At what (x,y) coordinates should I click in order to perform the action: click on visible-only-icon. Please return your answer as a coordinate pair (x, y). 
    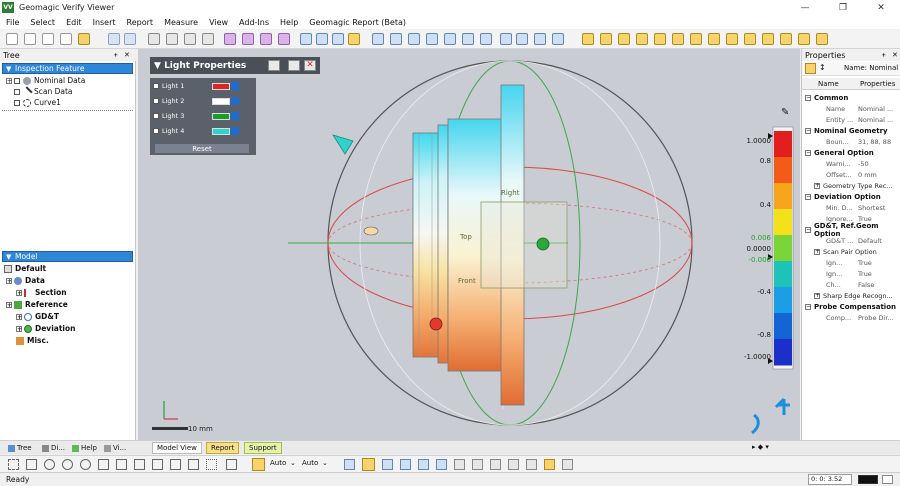
    Looking at the image, I should click on (211, 464).